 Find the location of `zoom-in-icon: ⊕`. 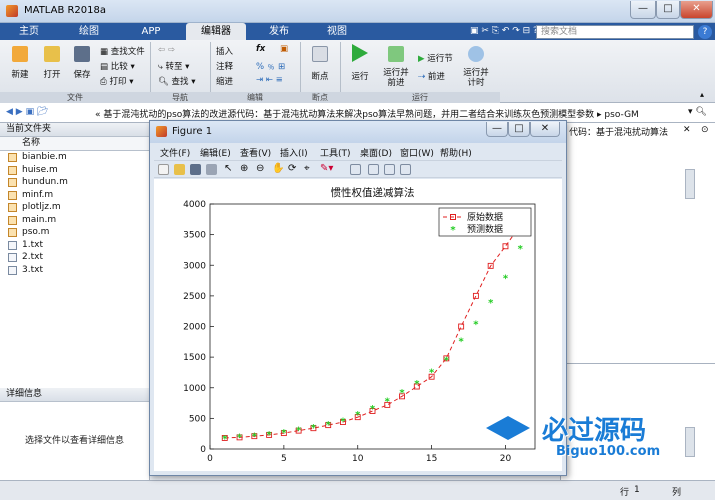

zoom-in-icon: ⊕ is located at coordinates (244, 168).